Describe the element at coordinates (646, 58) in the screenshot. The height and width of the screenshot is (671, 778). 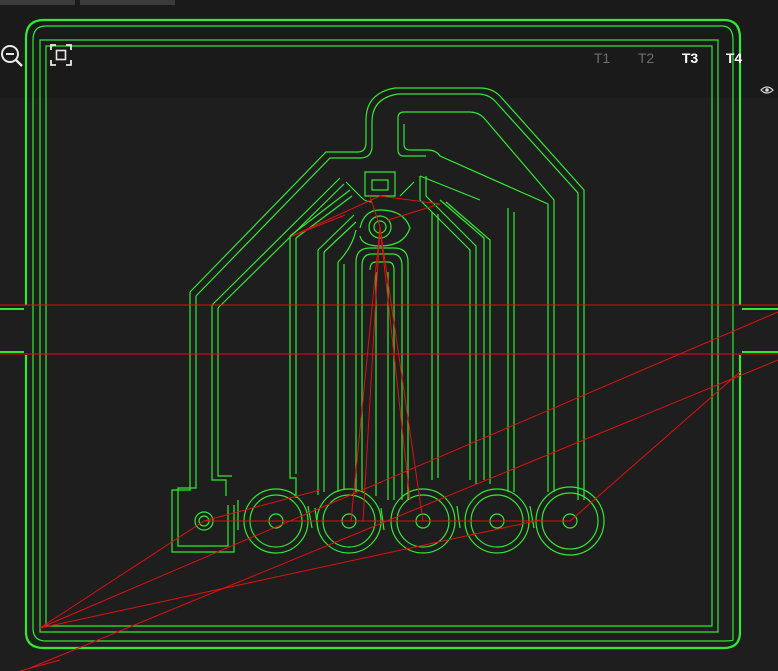
I see `tab-t2: T2` at that location.